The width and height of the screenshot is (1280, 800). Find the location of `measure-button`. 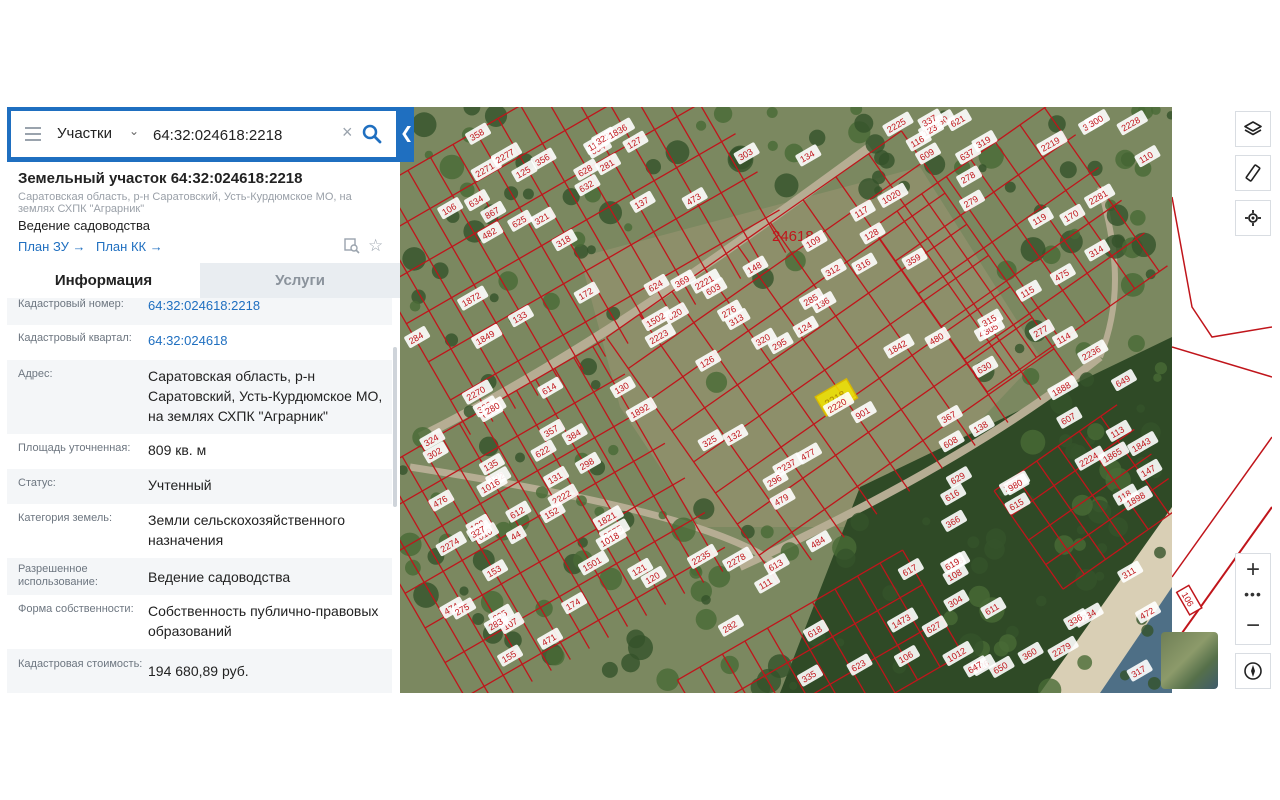

measure-button is located at coordinates (1253, 173).